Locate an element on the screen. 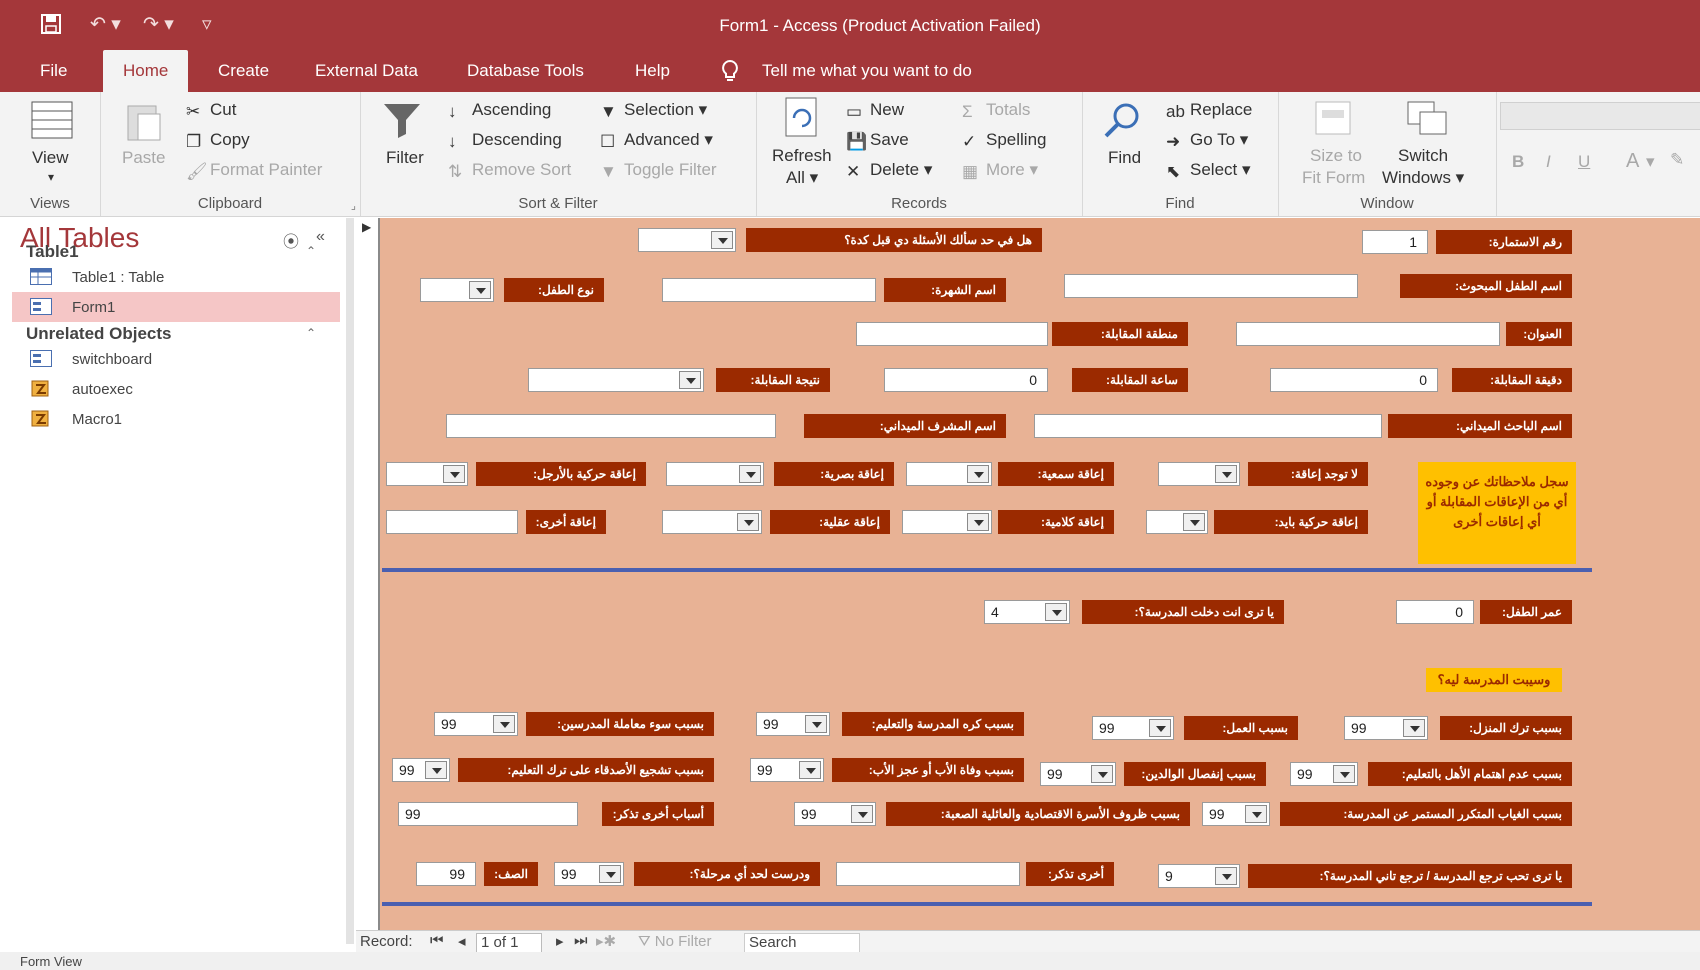 Image resolution: width=1700 pixels, height=970 pixels. child-name-field is located at coordinates (1211, 286).